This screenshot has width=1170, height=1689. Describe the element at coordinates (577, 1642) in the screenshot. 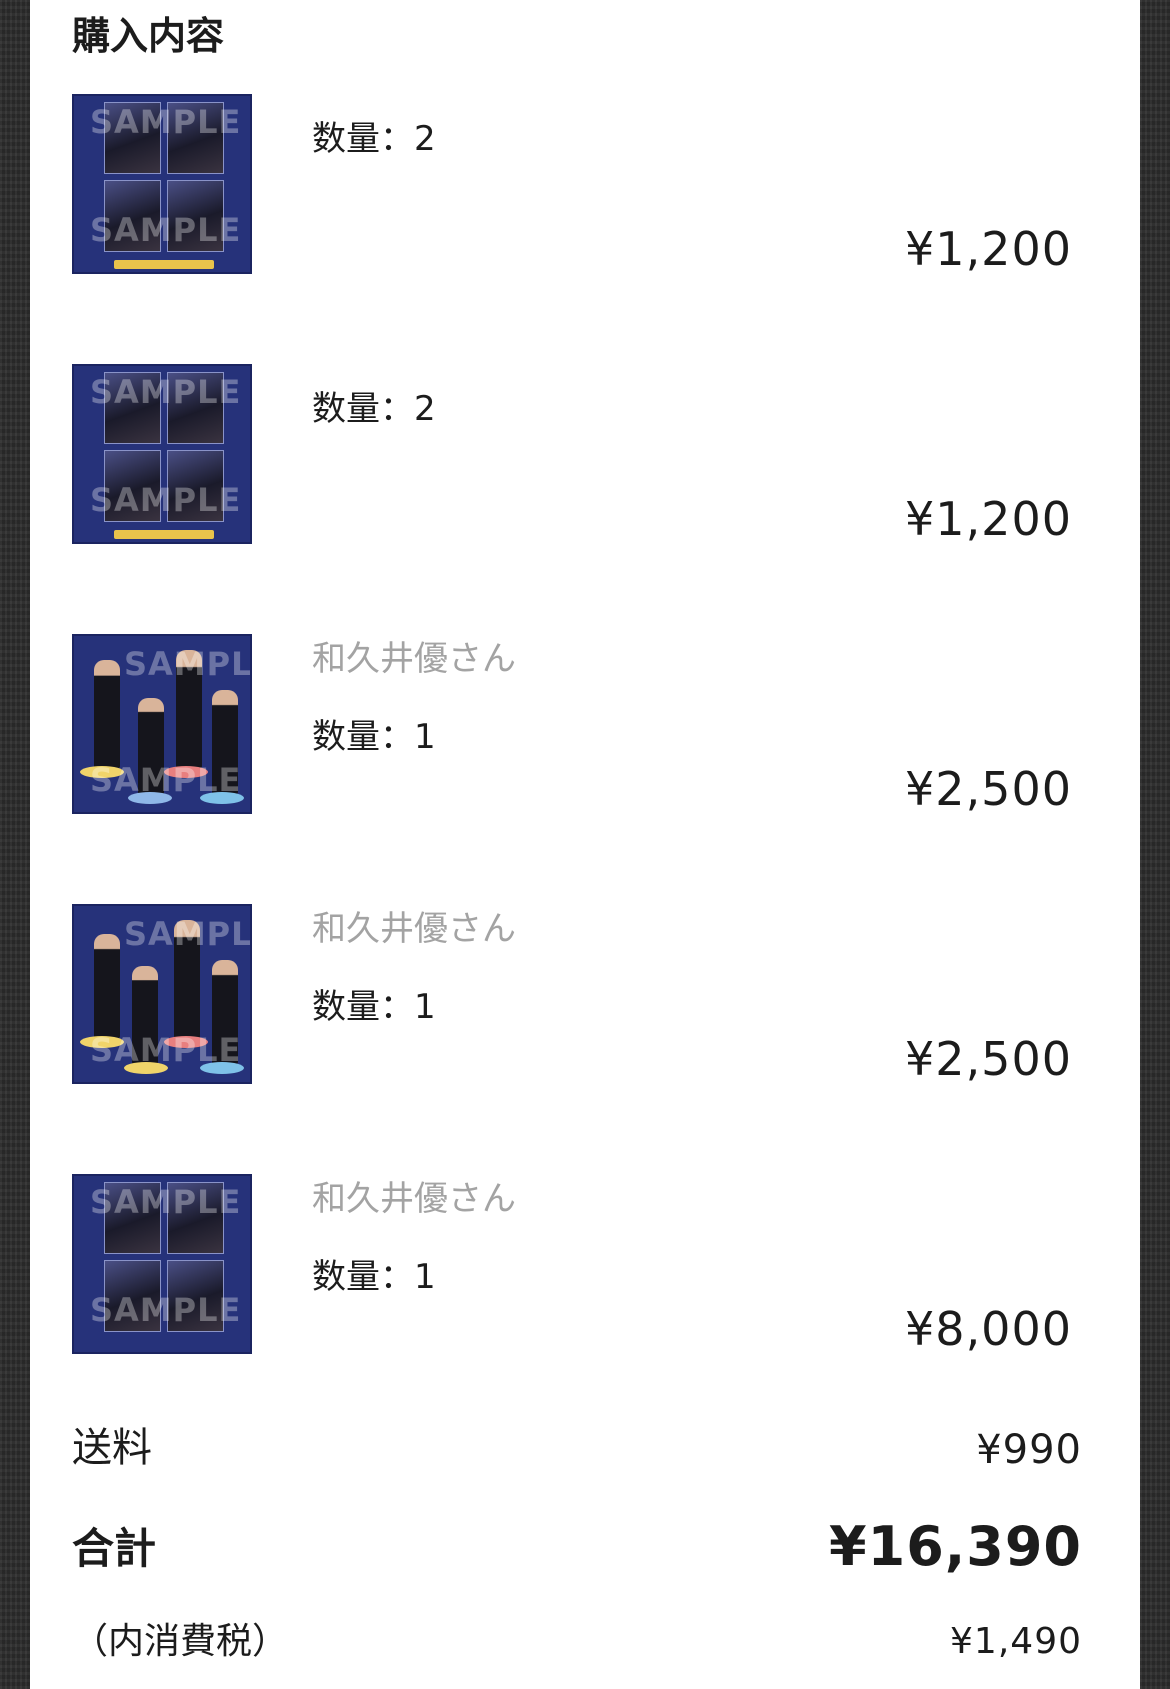

I see `tax-row: （内消費税） ¥1,490` at that location.